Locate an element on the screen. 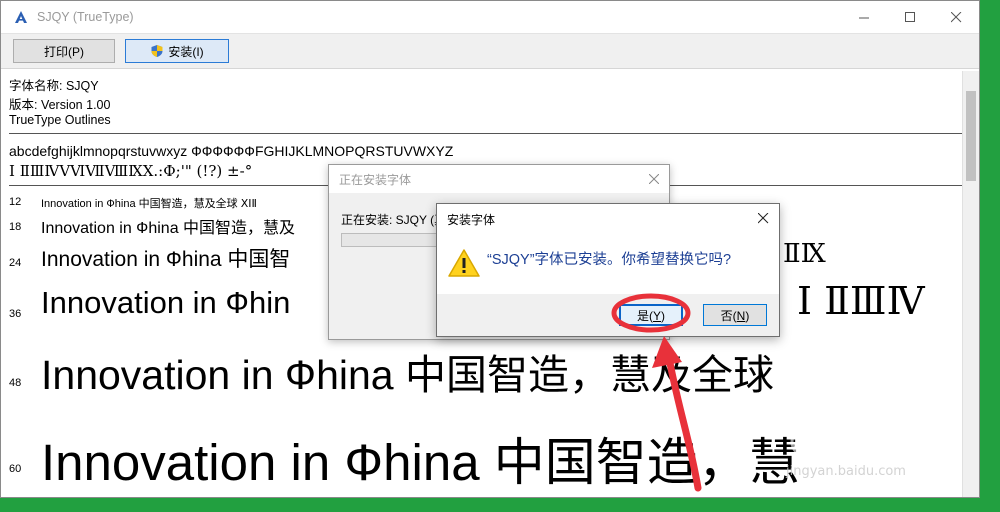  watermark: 经验 jingyan.baidu.com is located at coordinates (876, 444).